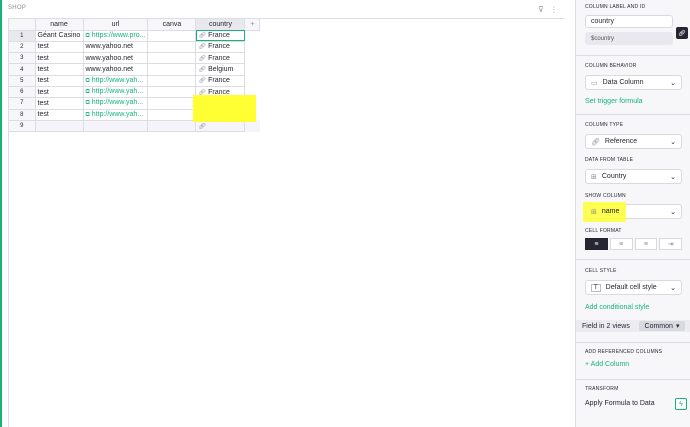 The width and height of the screenshot is (690, 427). Describe the element at coordinates (22, 25) in the screenshot. I see `row-header-corner` at that location.